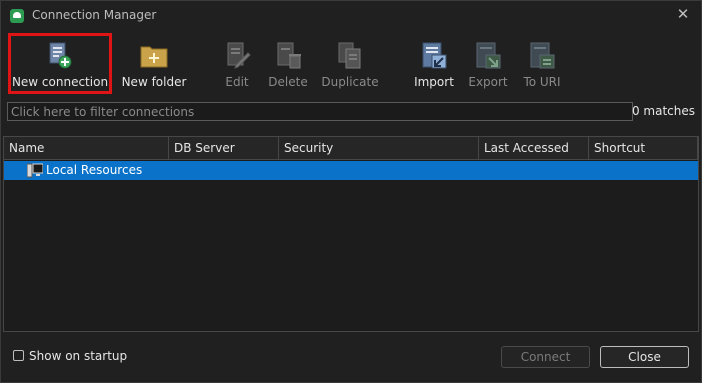  What do you see at coordinates (289, 55) in the screenshot?
I see `delete-icon` at bounding box center [289, 55].